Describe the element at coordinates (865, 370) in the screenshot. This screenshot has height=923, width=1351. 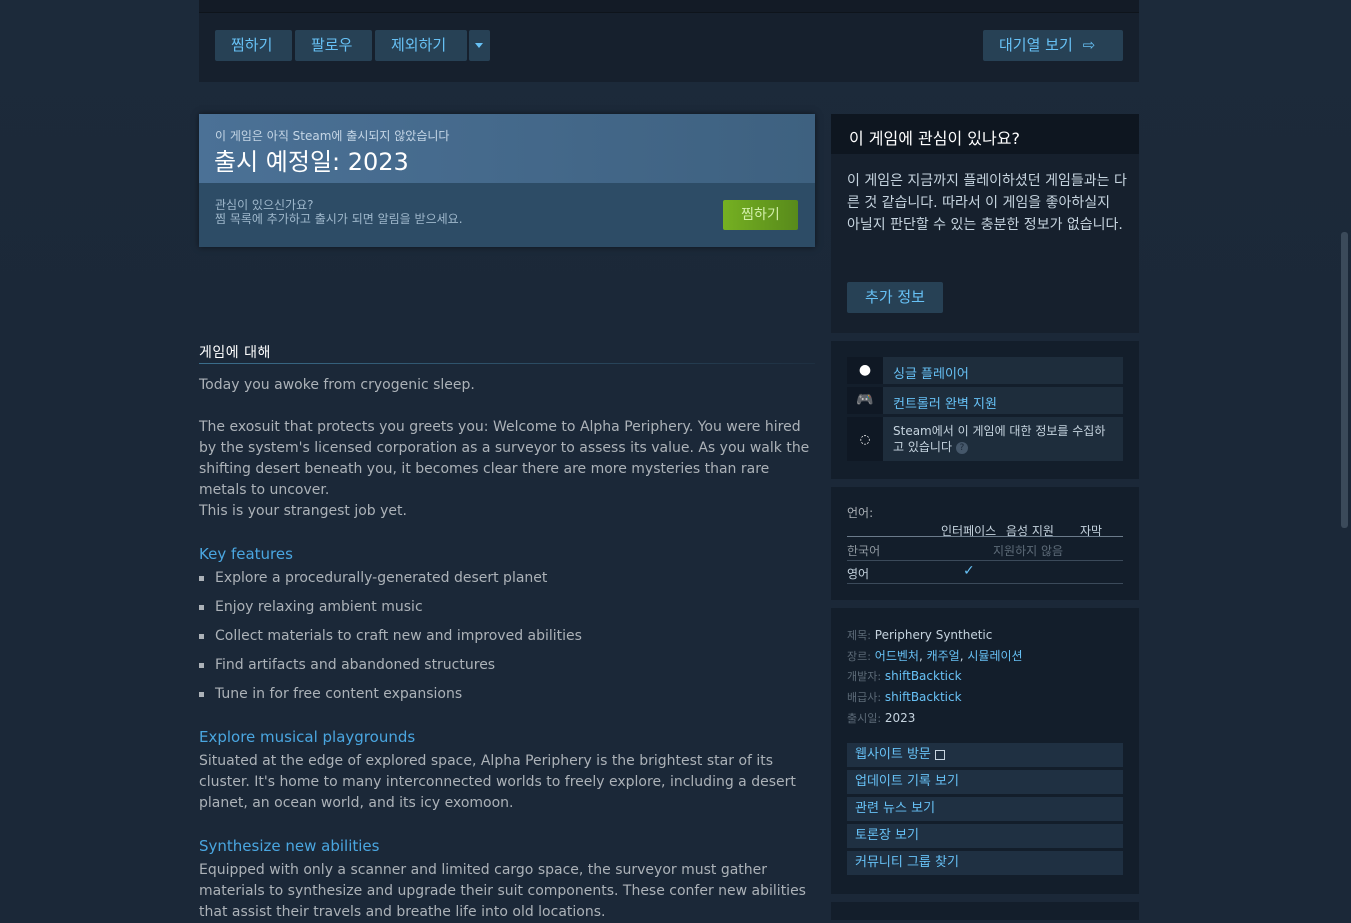
I see `user-icon: ●` at that location.